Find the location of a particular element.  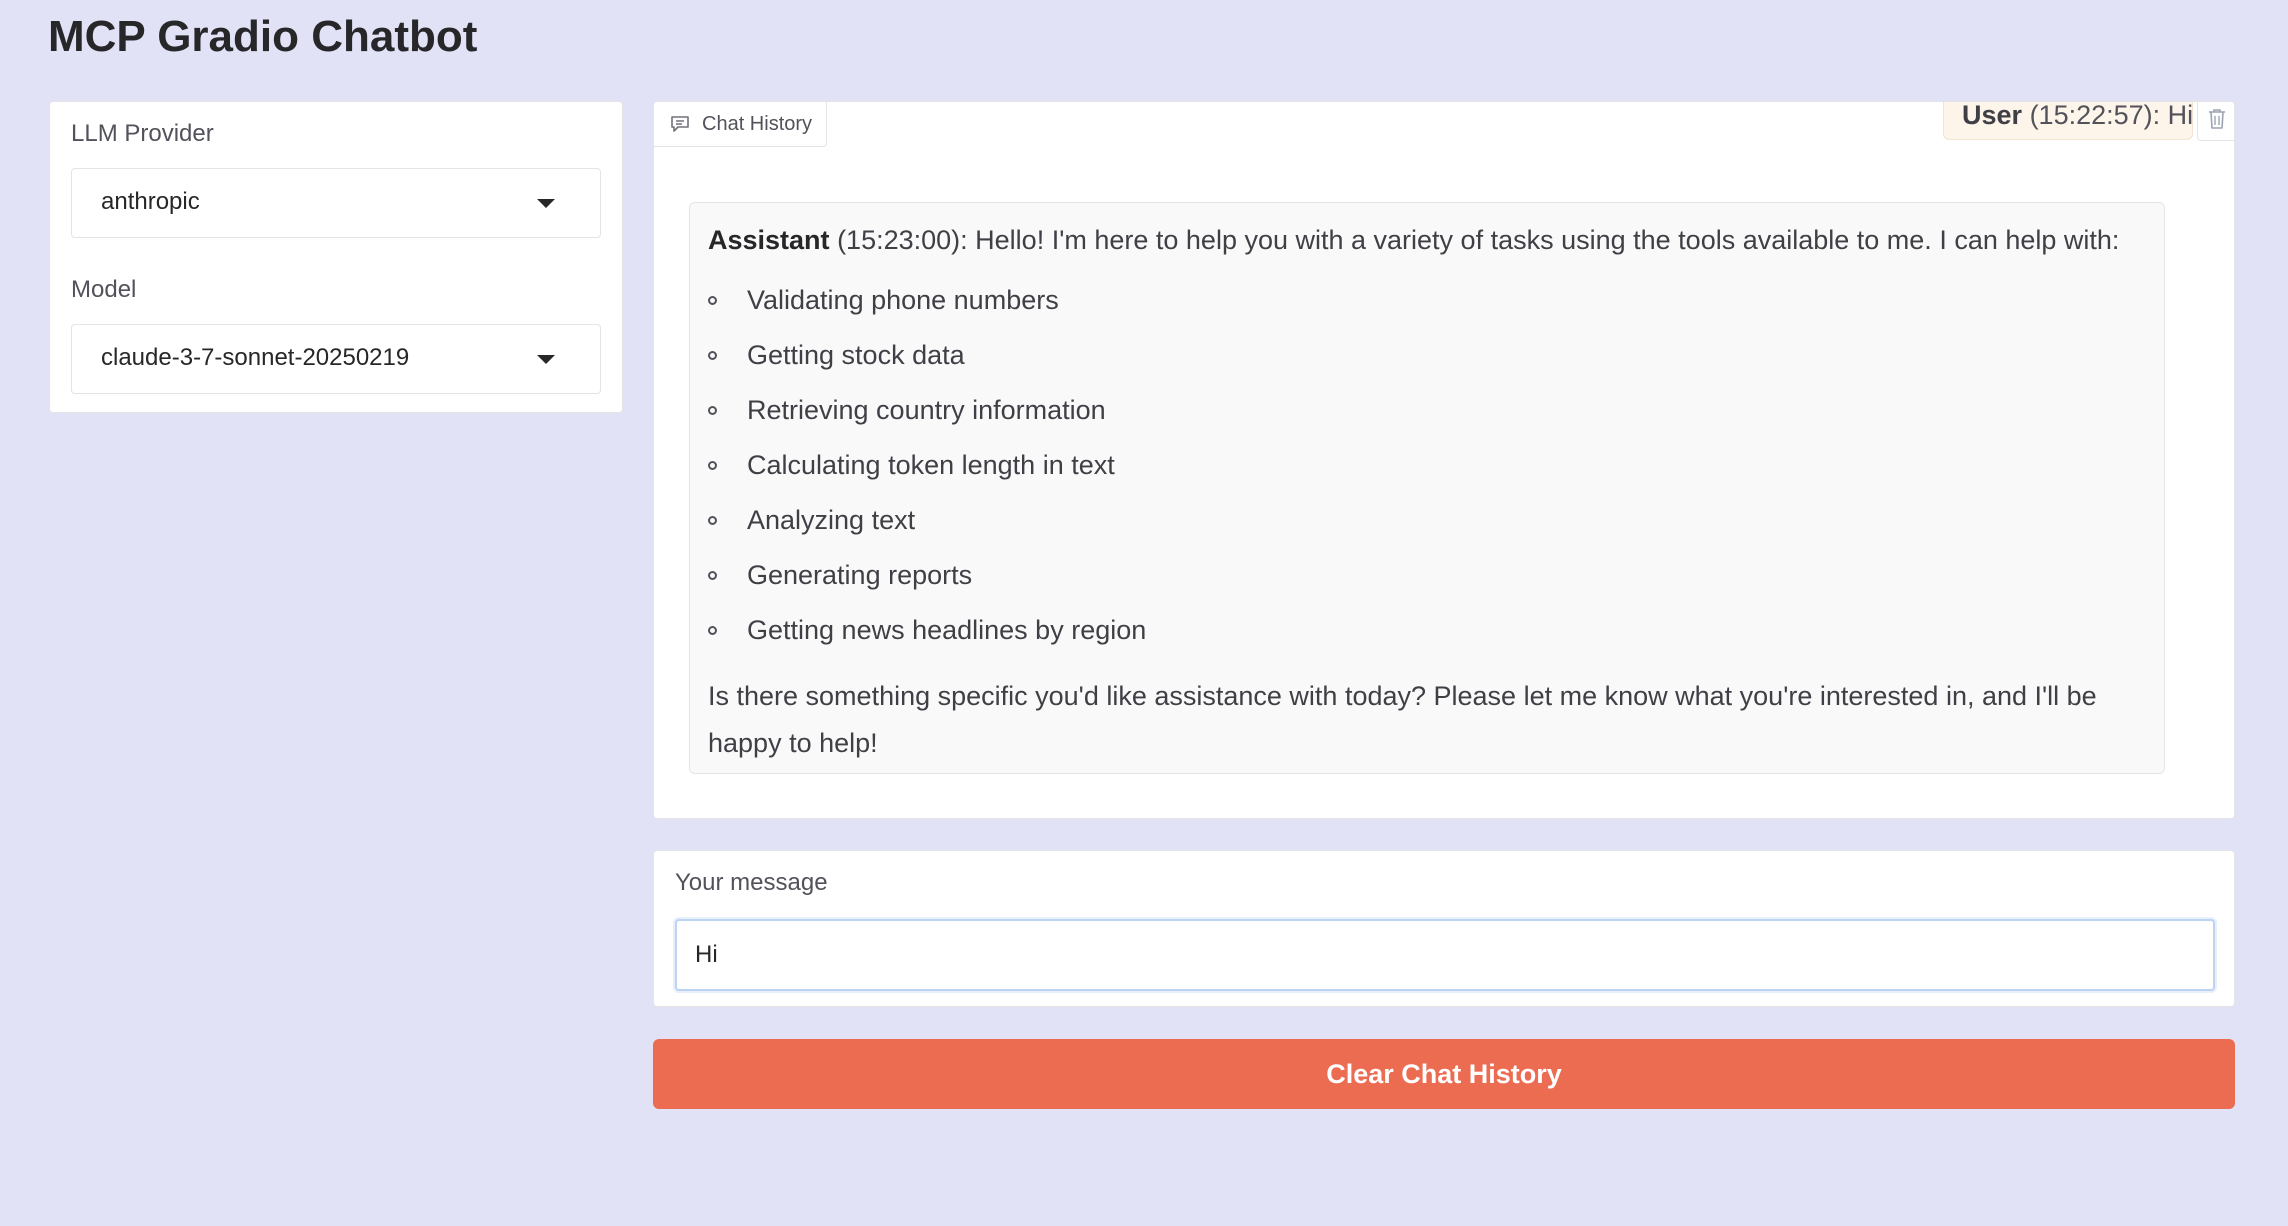

list-item: Getting stock data is located at coordinates (927, 355).